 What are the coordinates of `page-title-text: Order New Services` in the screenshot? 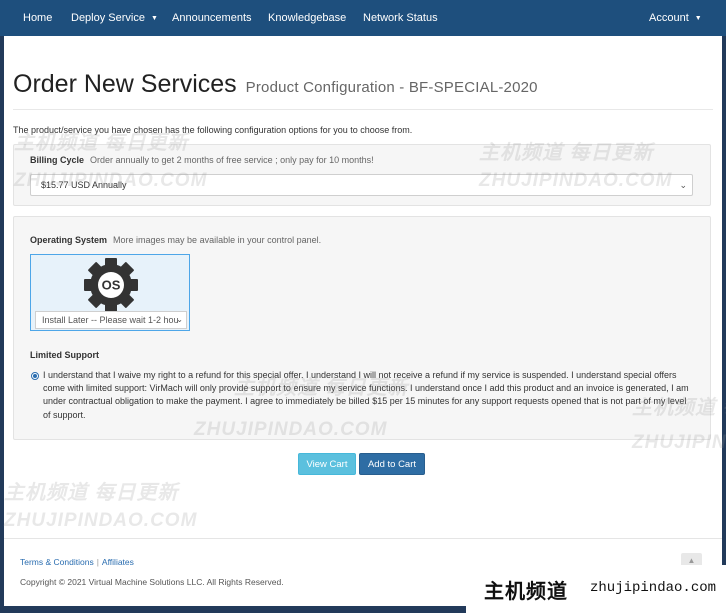 It's located at (125, 84).